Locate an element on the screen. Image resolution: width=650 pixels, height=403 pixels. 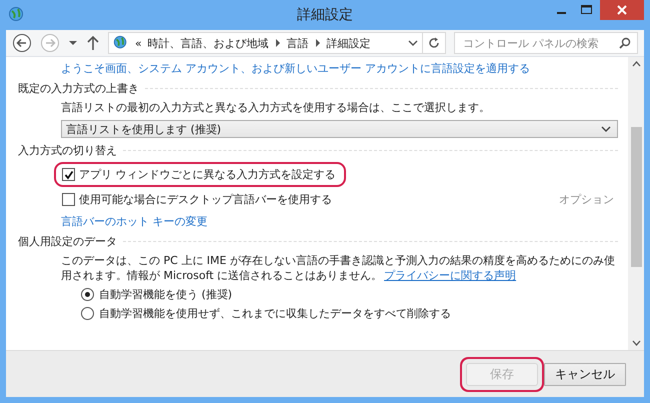
close-icon is located at coordinates (622, 10).